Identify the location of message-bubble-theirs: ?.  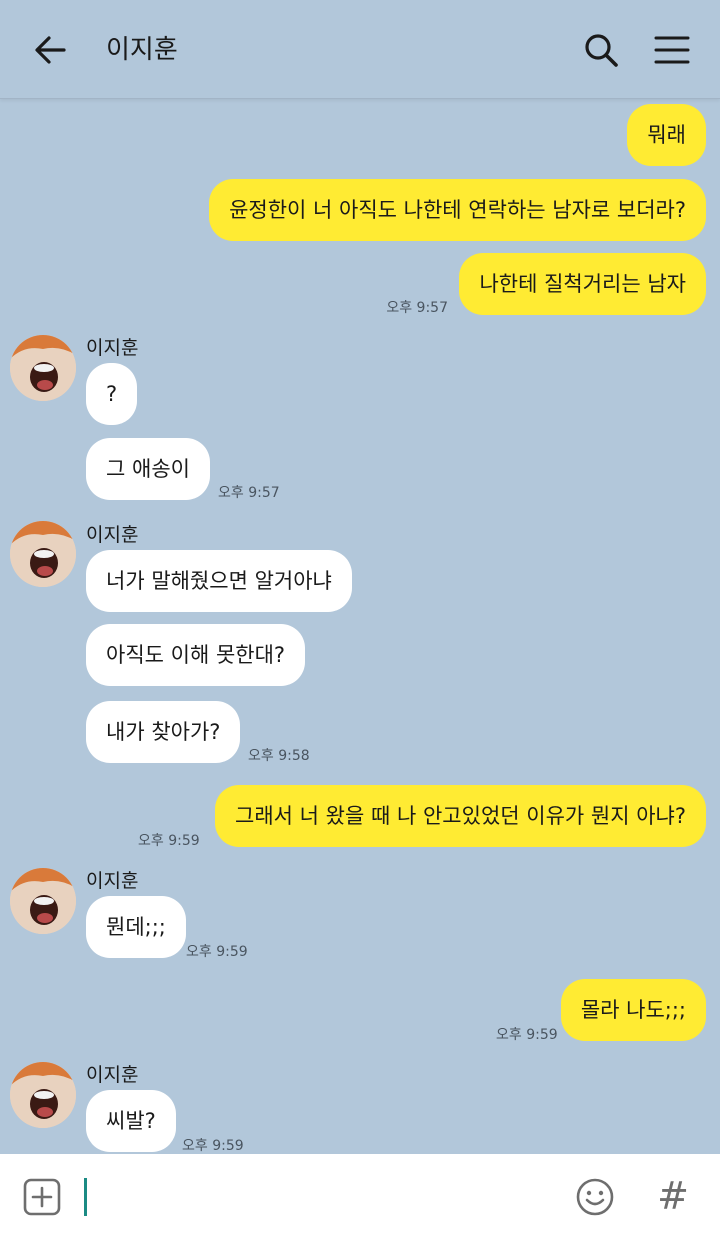
(112, 394).